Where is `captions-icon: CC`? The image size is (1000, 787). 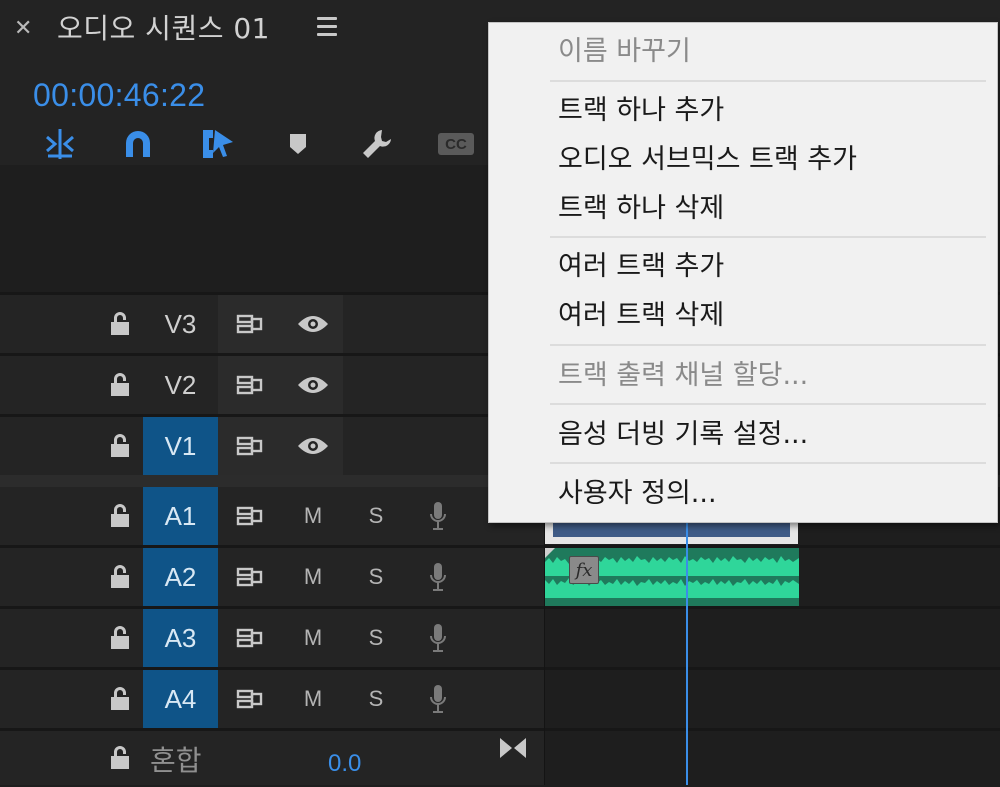 captions-icon: CC is located at coordinates (456, 144).